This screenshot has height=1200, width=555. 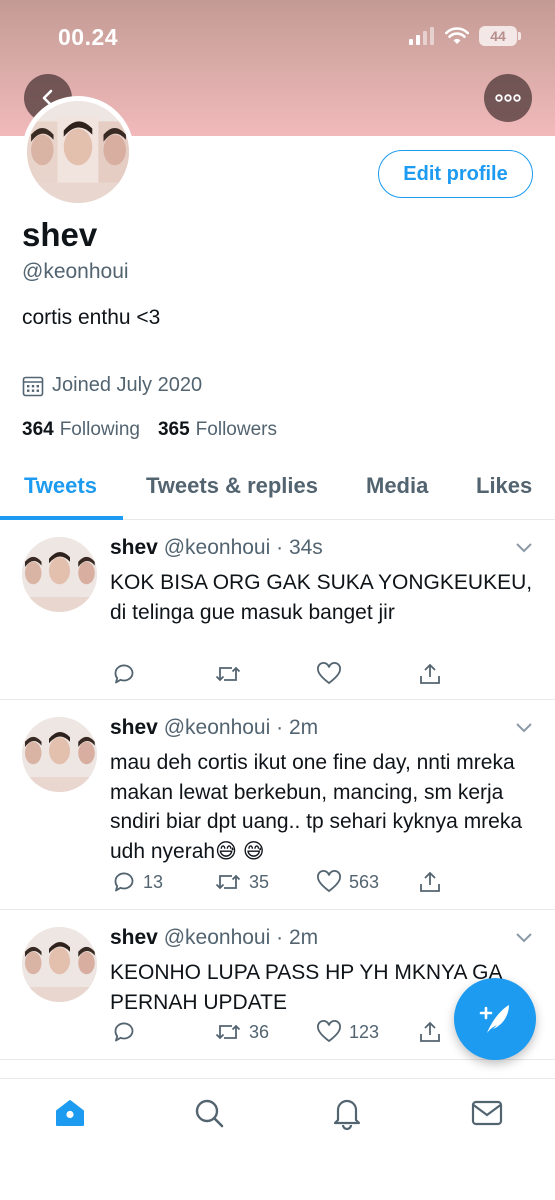 What do you see at coordinates (282, 677) in the screenshot?
I see `tweet-actions` at bounding box center [282, 677].